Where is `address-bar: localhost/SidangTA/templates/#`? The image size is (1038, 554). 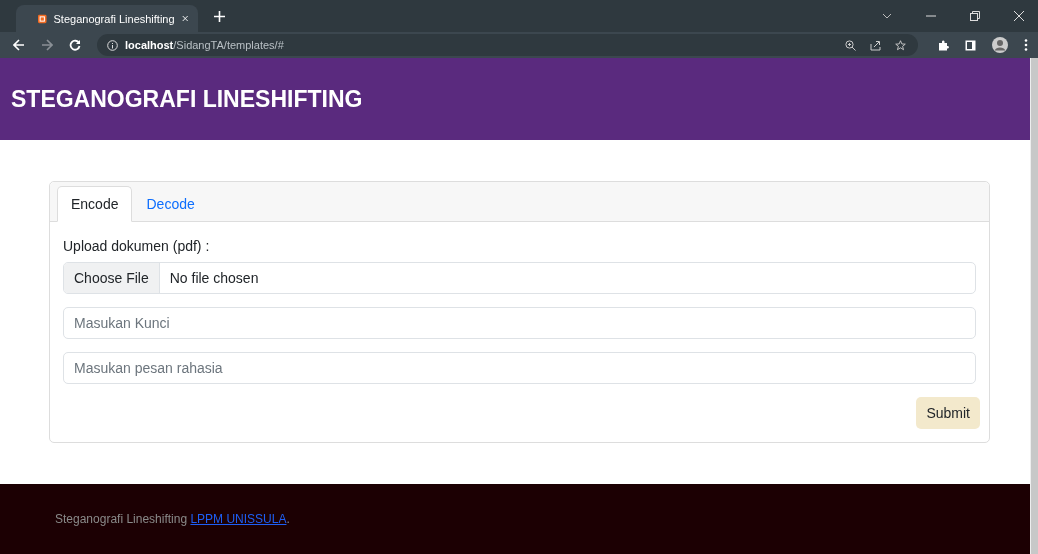
address-bar: localhost/SidangTA/templates/# is located at coordinates (507, 45).